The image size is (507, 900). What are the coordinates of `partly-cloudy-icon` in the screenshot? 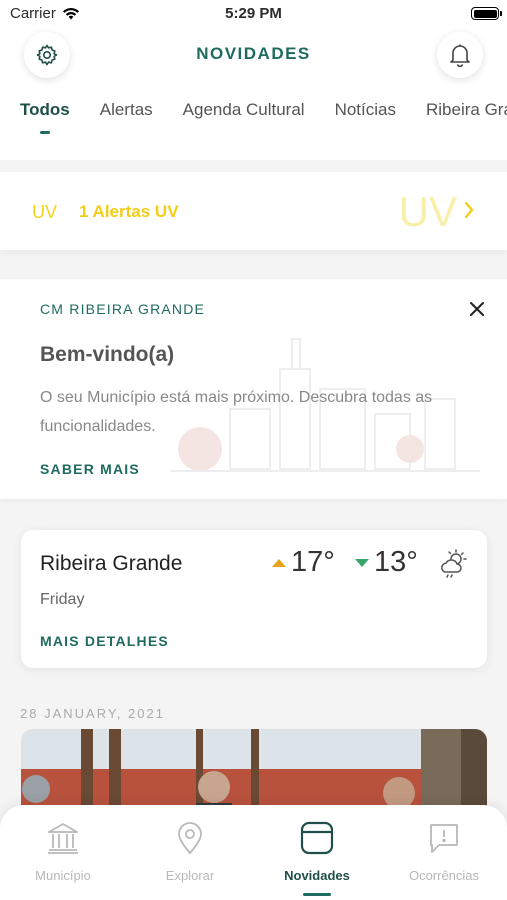 It's located at (454, 563).